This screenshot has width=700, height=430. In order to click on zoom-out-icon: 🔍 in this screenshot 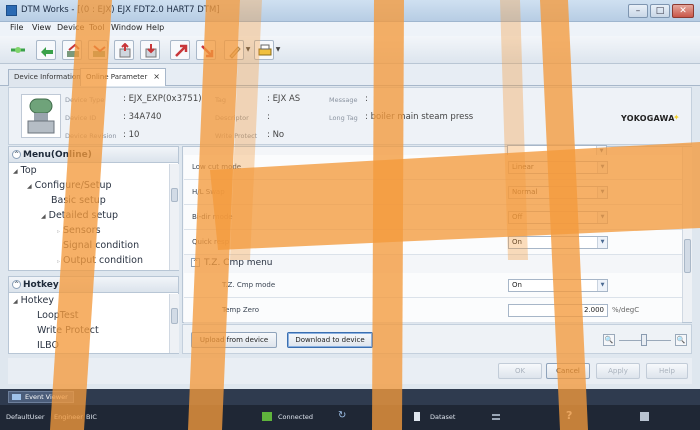, I will do `click(609, 340)`.